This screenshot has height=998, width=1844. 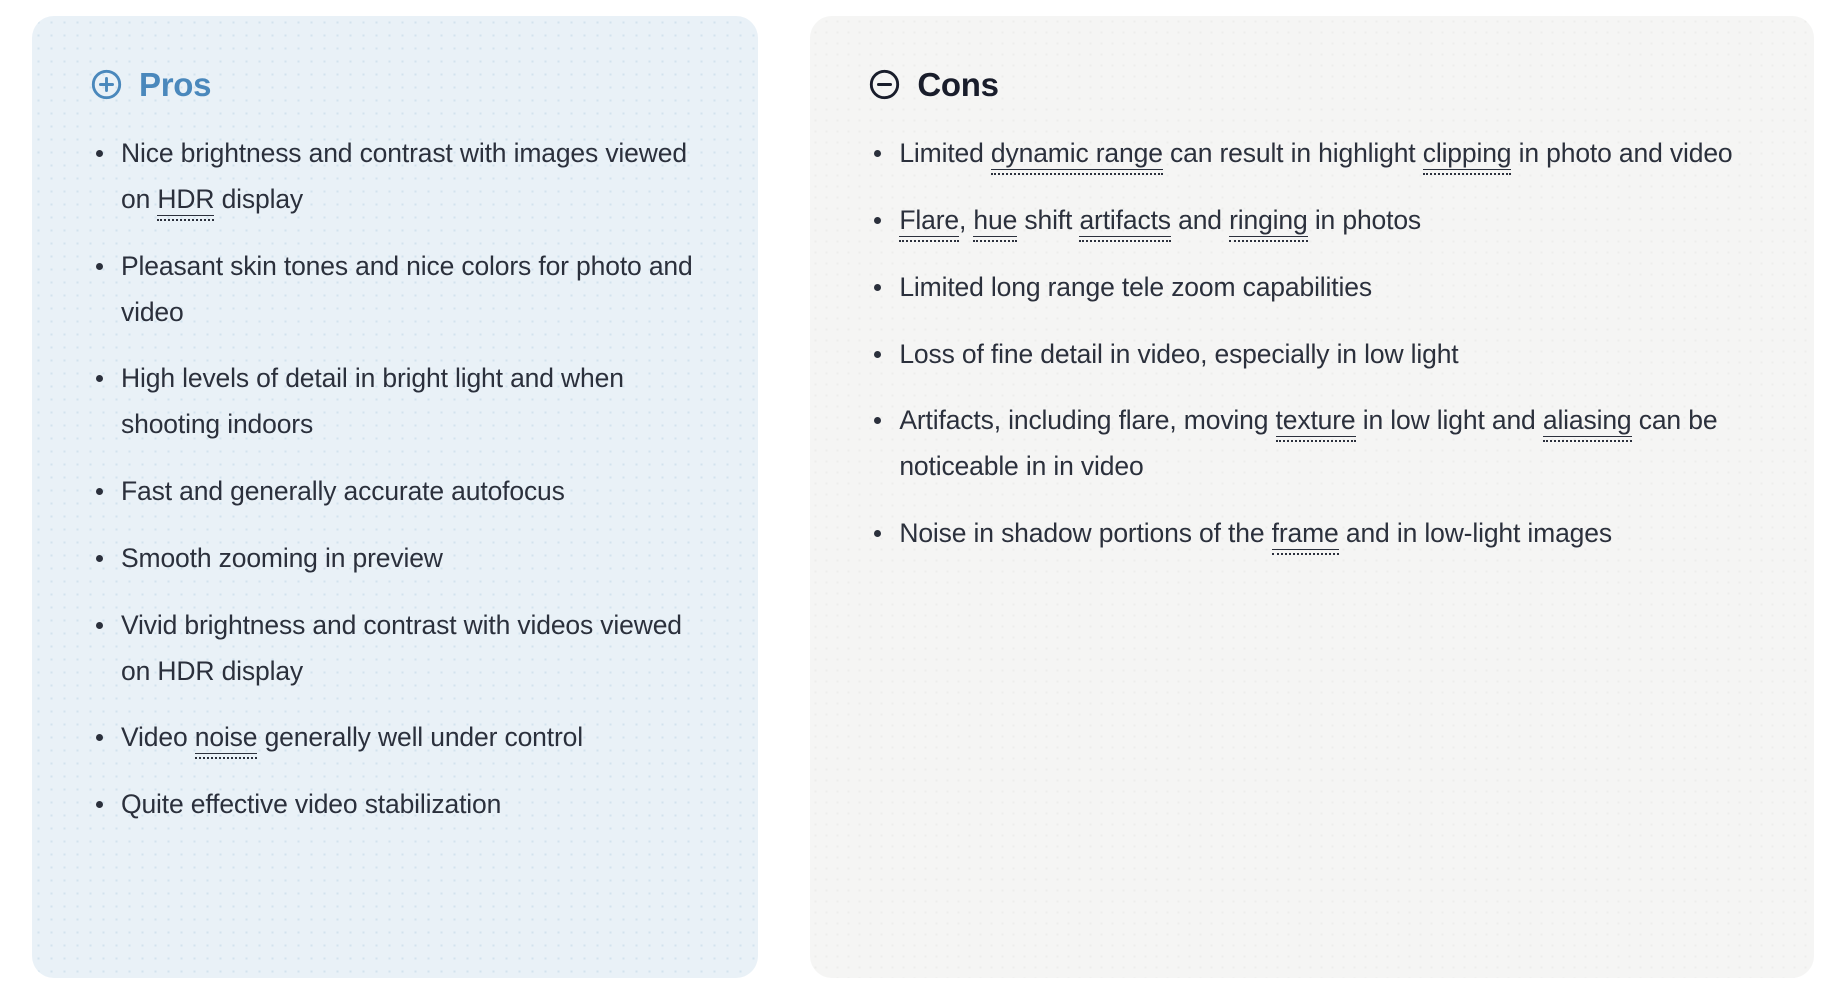 I want to click on pros-list-item: Fast and generally accurate autofocus, so click(x=402, y=492).